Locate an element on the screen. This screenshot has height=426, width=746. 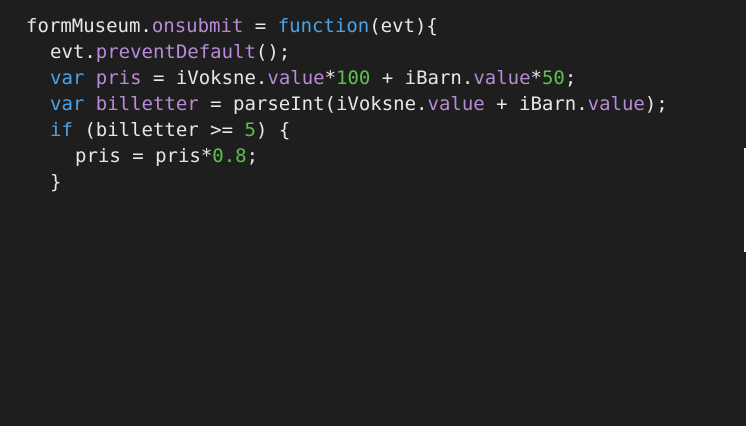
identifier-token: evt. is located at coordinates (73, 52).